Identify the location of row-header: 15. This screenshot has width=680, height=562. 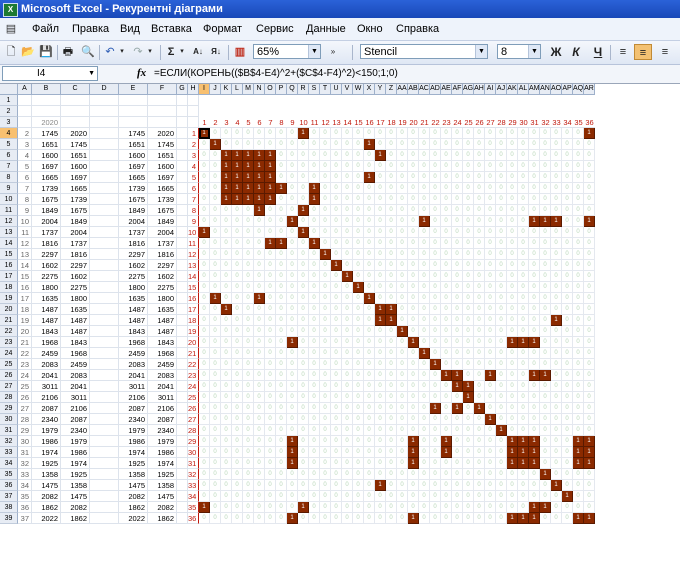
(9, 254).